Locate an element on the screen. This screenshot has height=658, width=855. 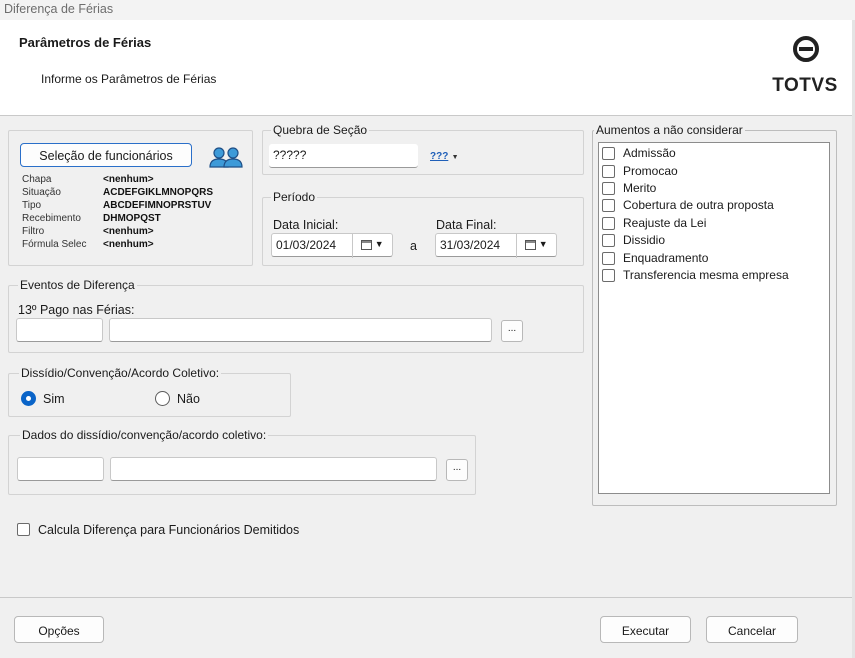
logo-text: TOTVS is located at coordinates (805, 85).